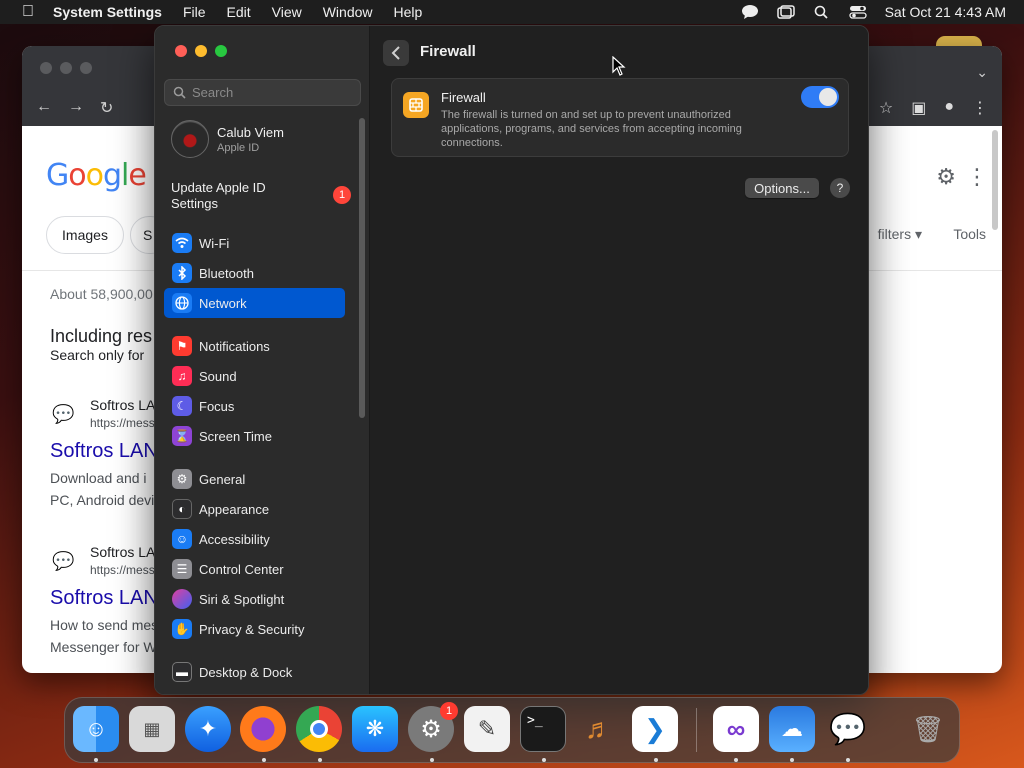 This screenshot has width=1024, height=768. What do you see at coordinates (822, 12) in the screenshot?
I see `spotlight-search-icon` at bounding box center [822, 12].